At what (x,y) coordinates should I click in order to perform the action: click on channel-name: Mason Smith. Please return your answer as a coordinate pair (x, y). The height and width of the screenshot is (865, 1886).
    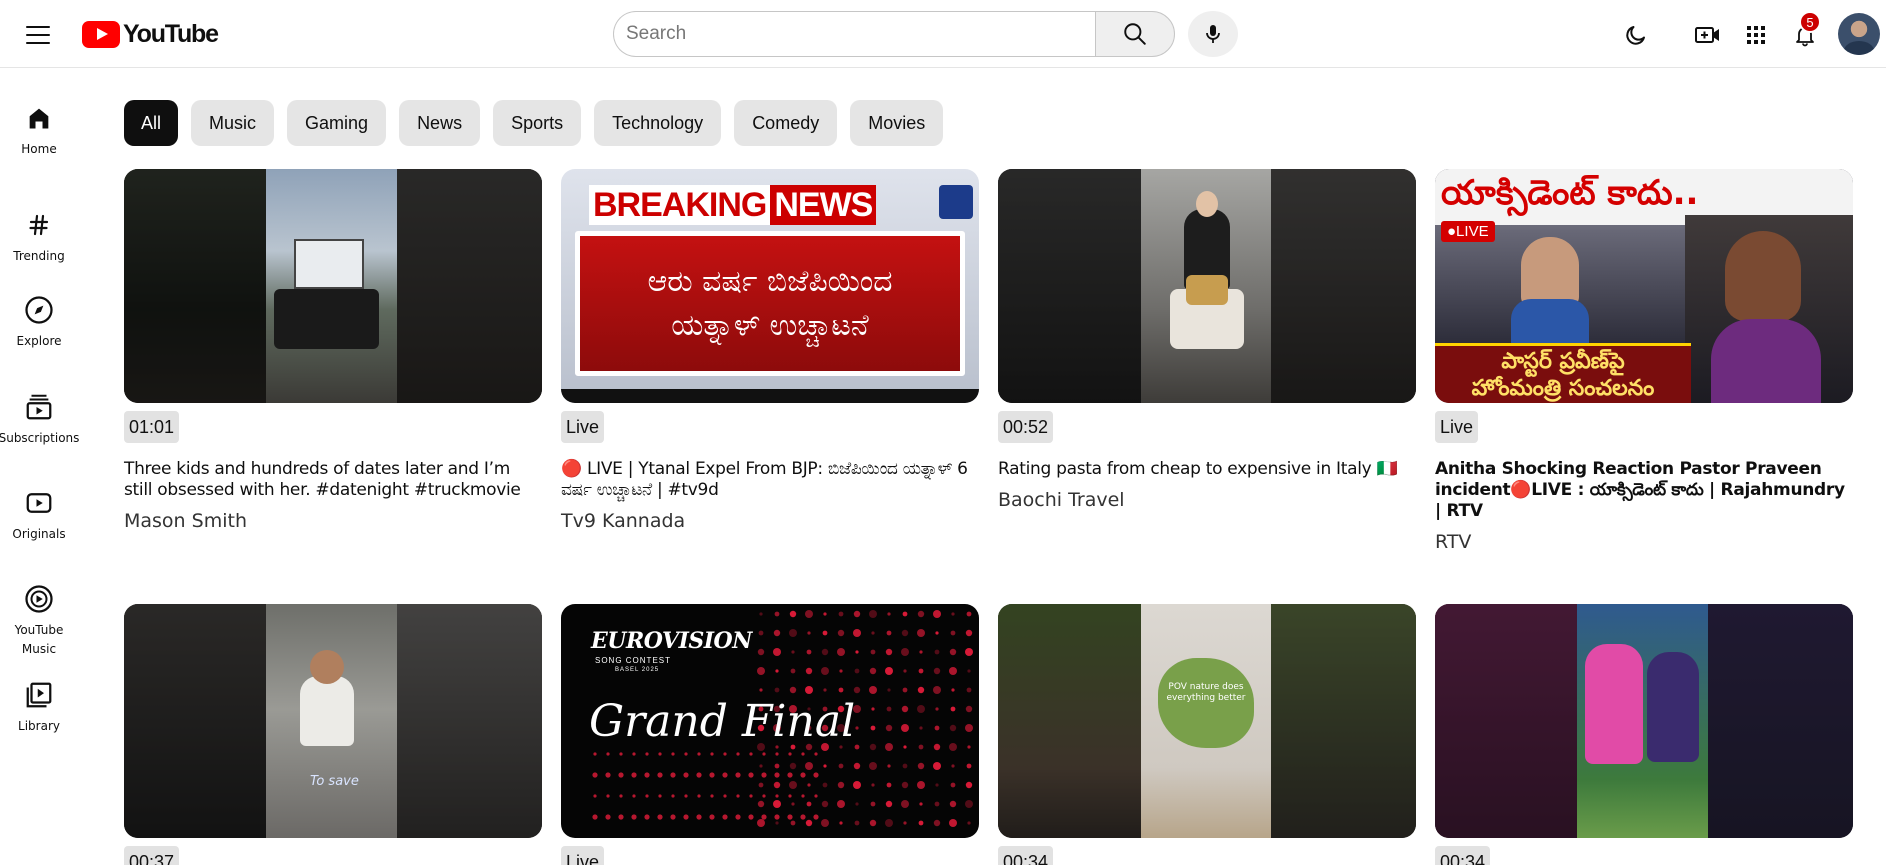
    Looking at the image, I should click on (333, 521).